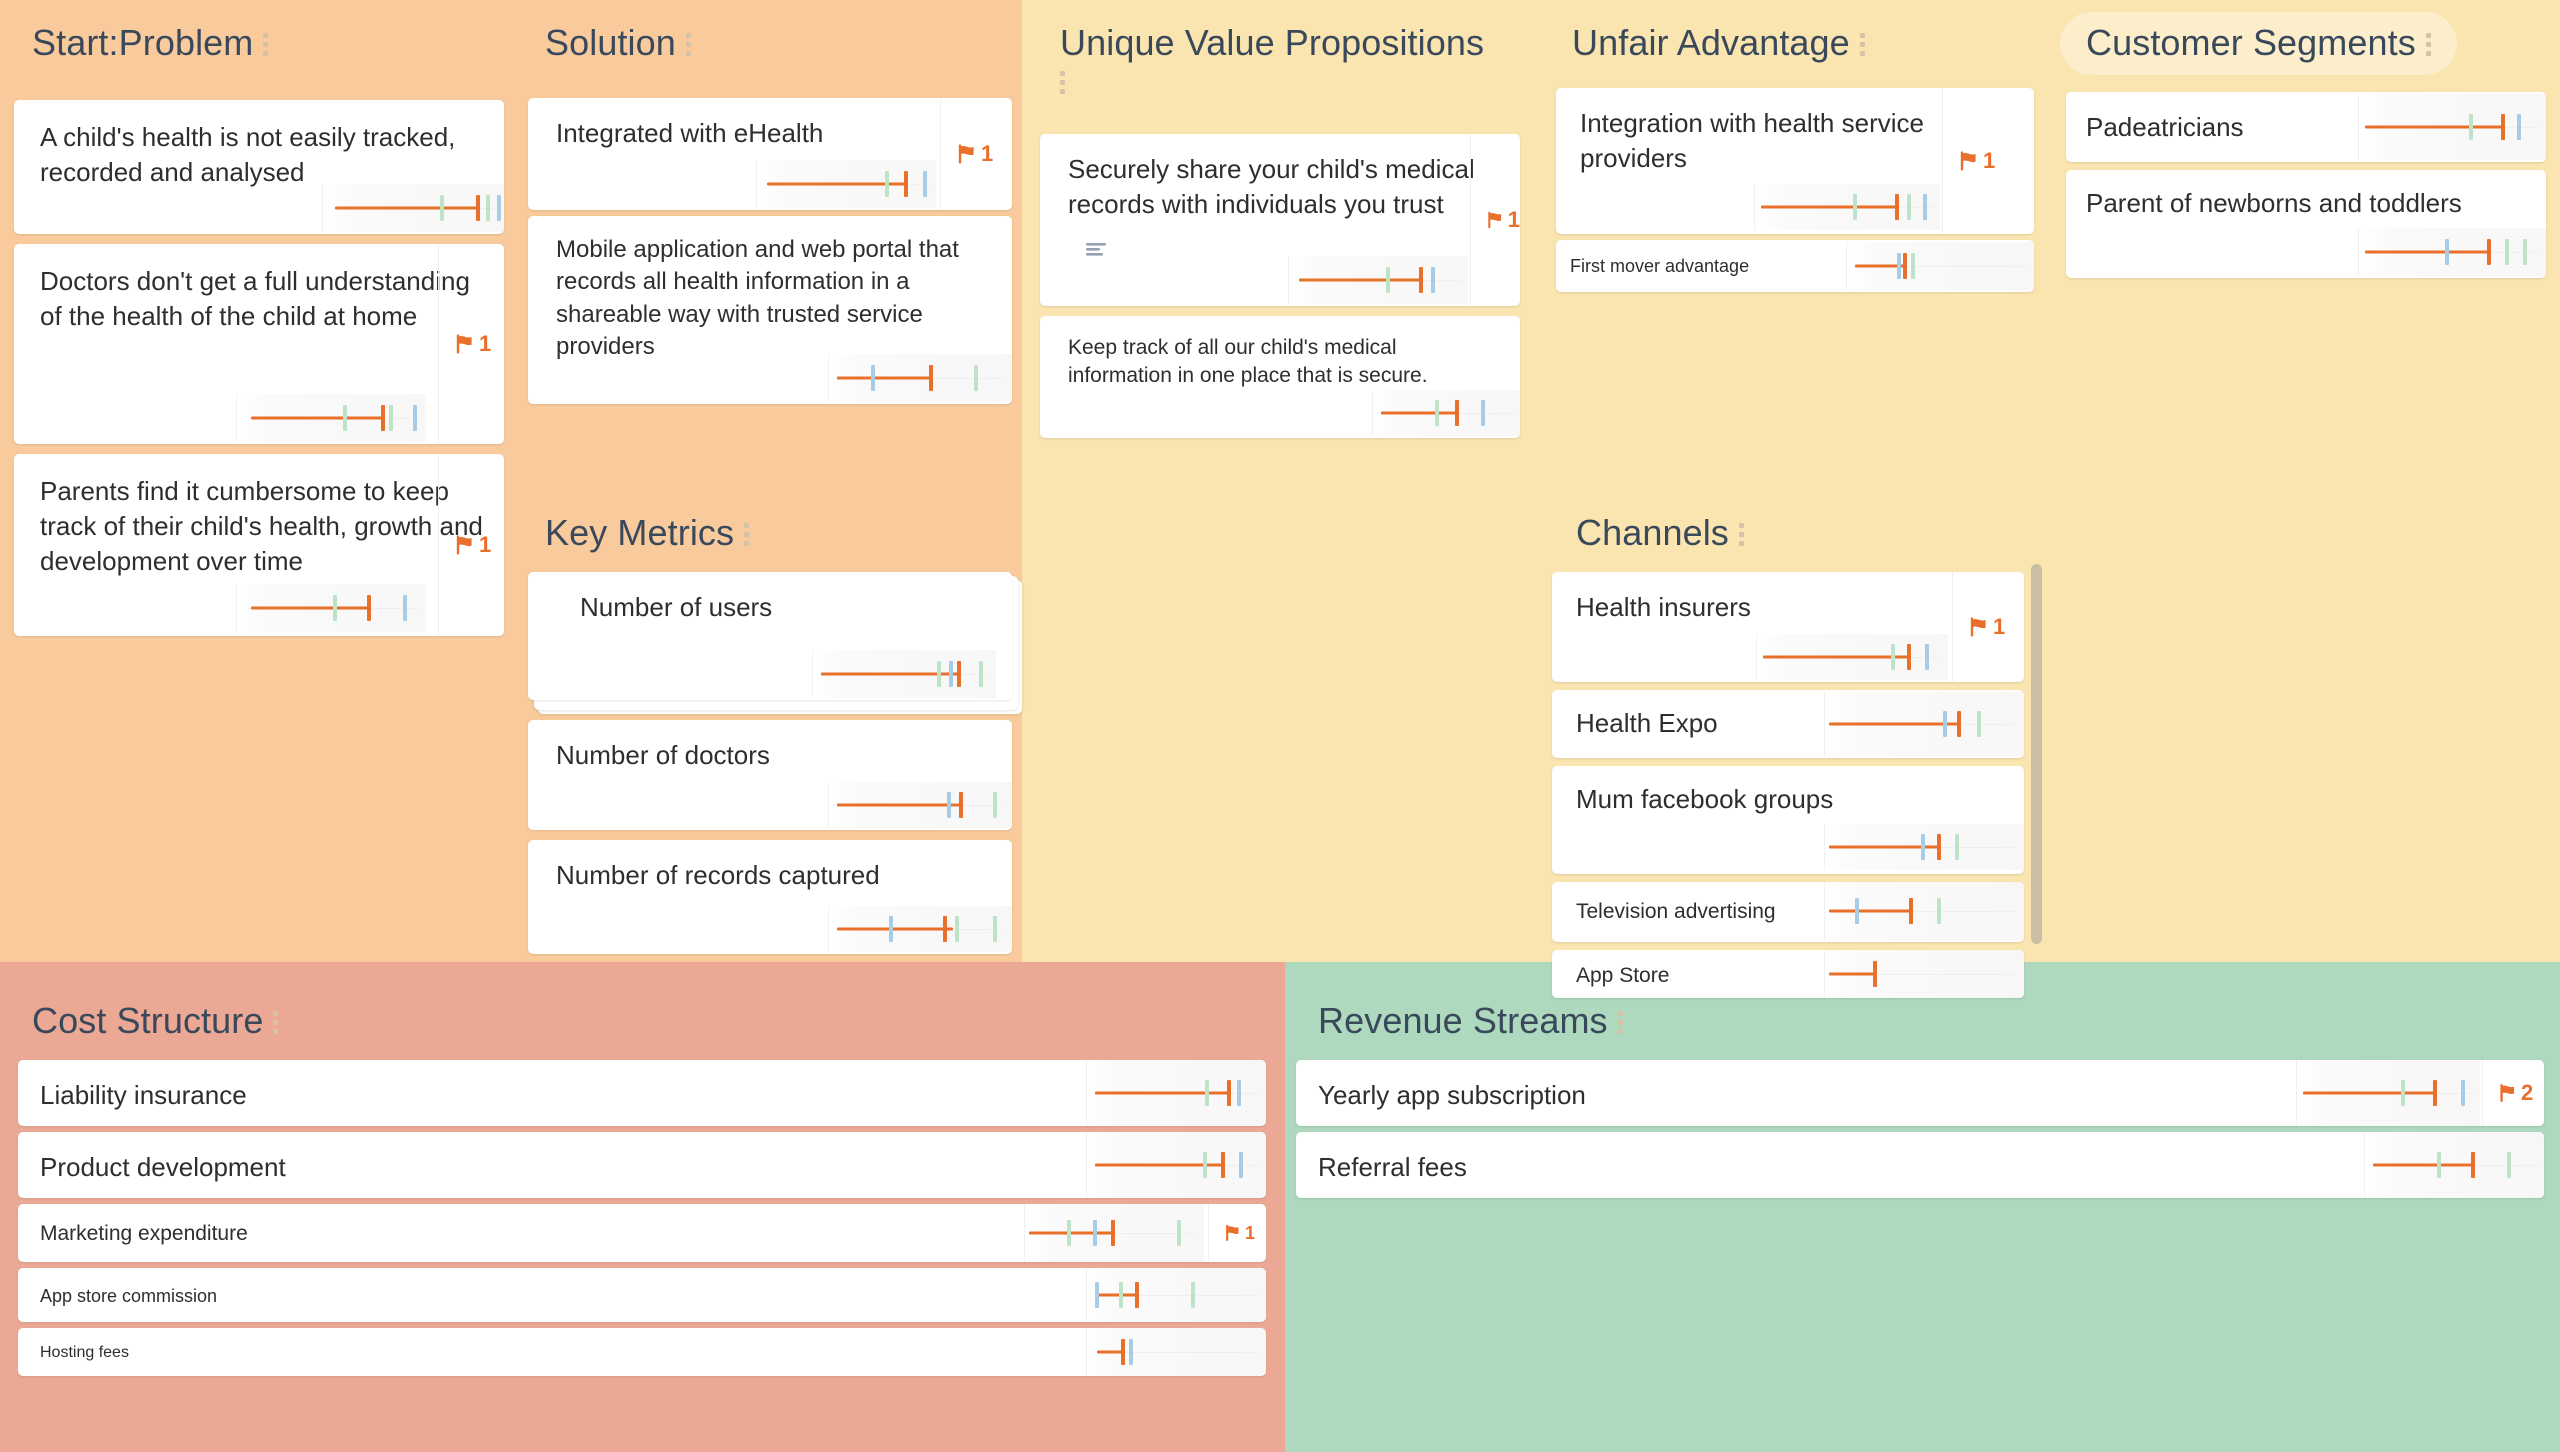  Describe the element at coordinates (150, 42) in the screenshot. I see `section-header-problem: Start:Problem` at that location.